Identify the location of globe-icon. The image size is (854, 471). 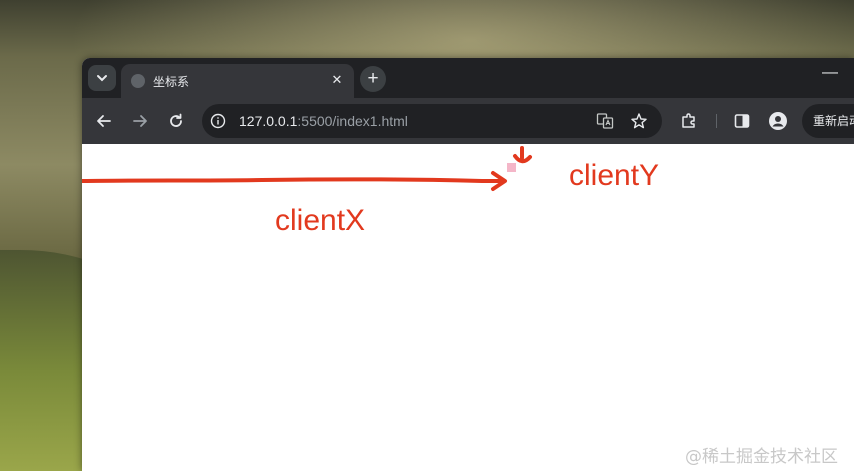
(138, 81).